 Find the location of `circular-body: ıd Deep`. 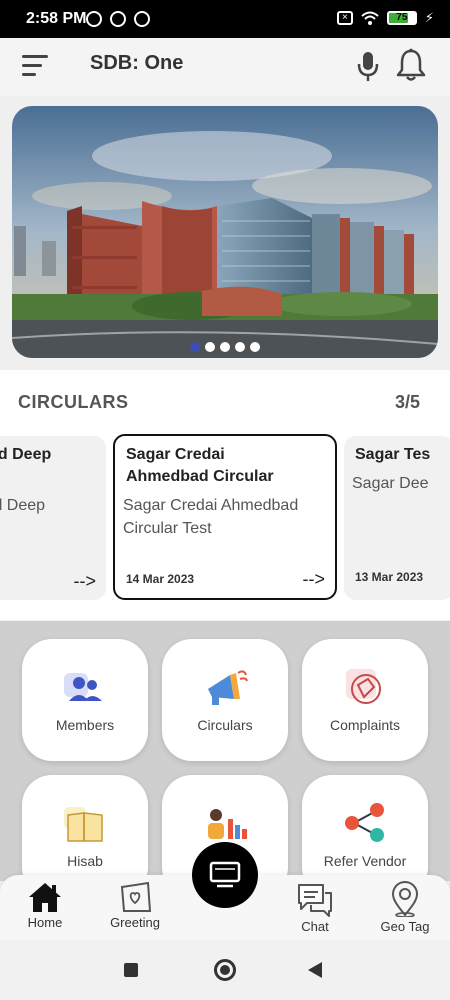

circular-body: ıd Deep is located at coordinates (23, 505).